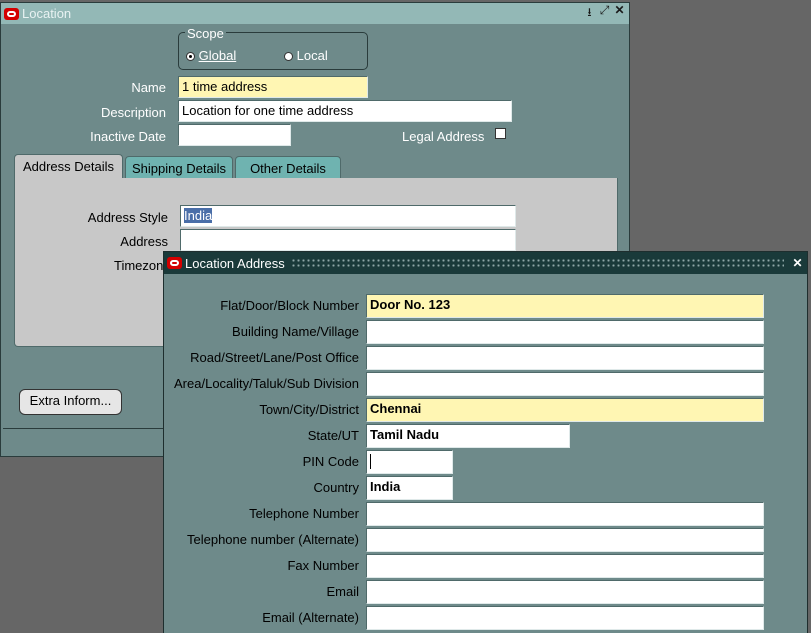 The height and width of the screenshot is (633, 811). I want to click on building-field, so click(565, 332).